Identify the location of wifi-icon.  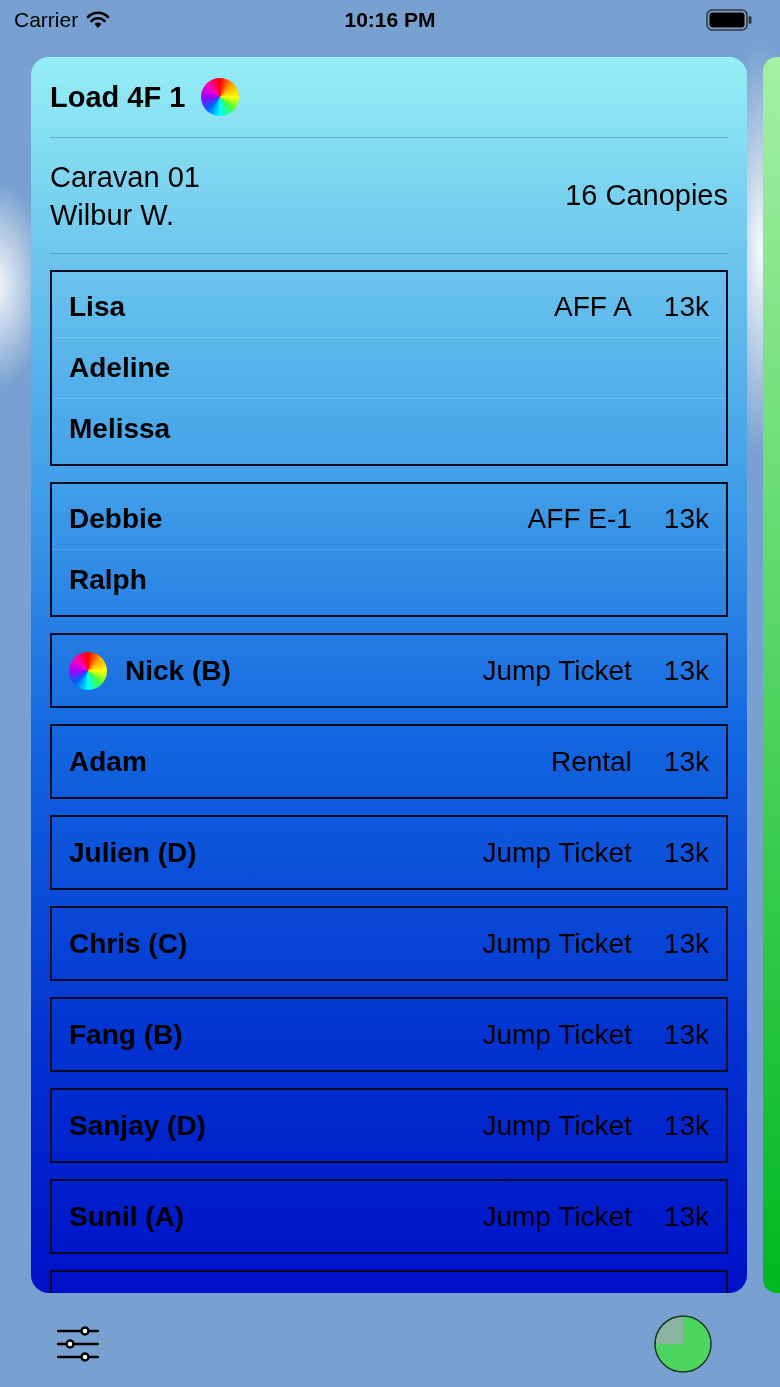
(98, 20).